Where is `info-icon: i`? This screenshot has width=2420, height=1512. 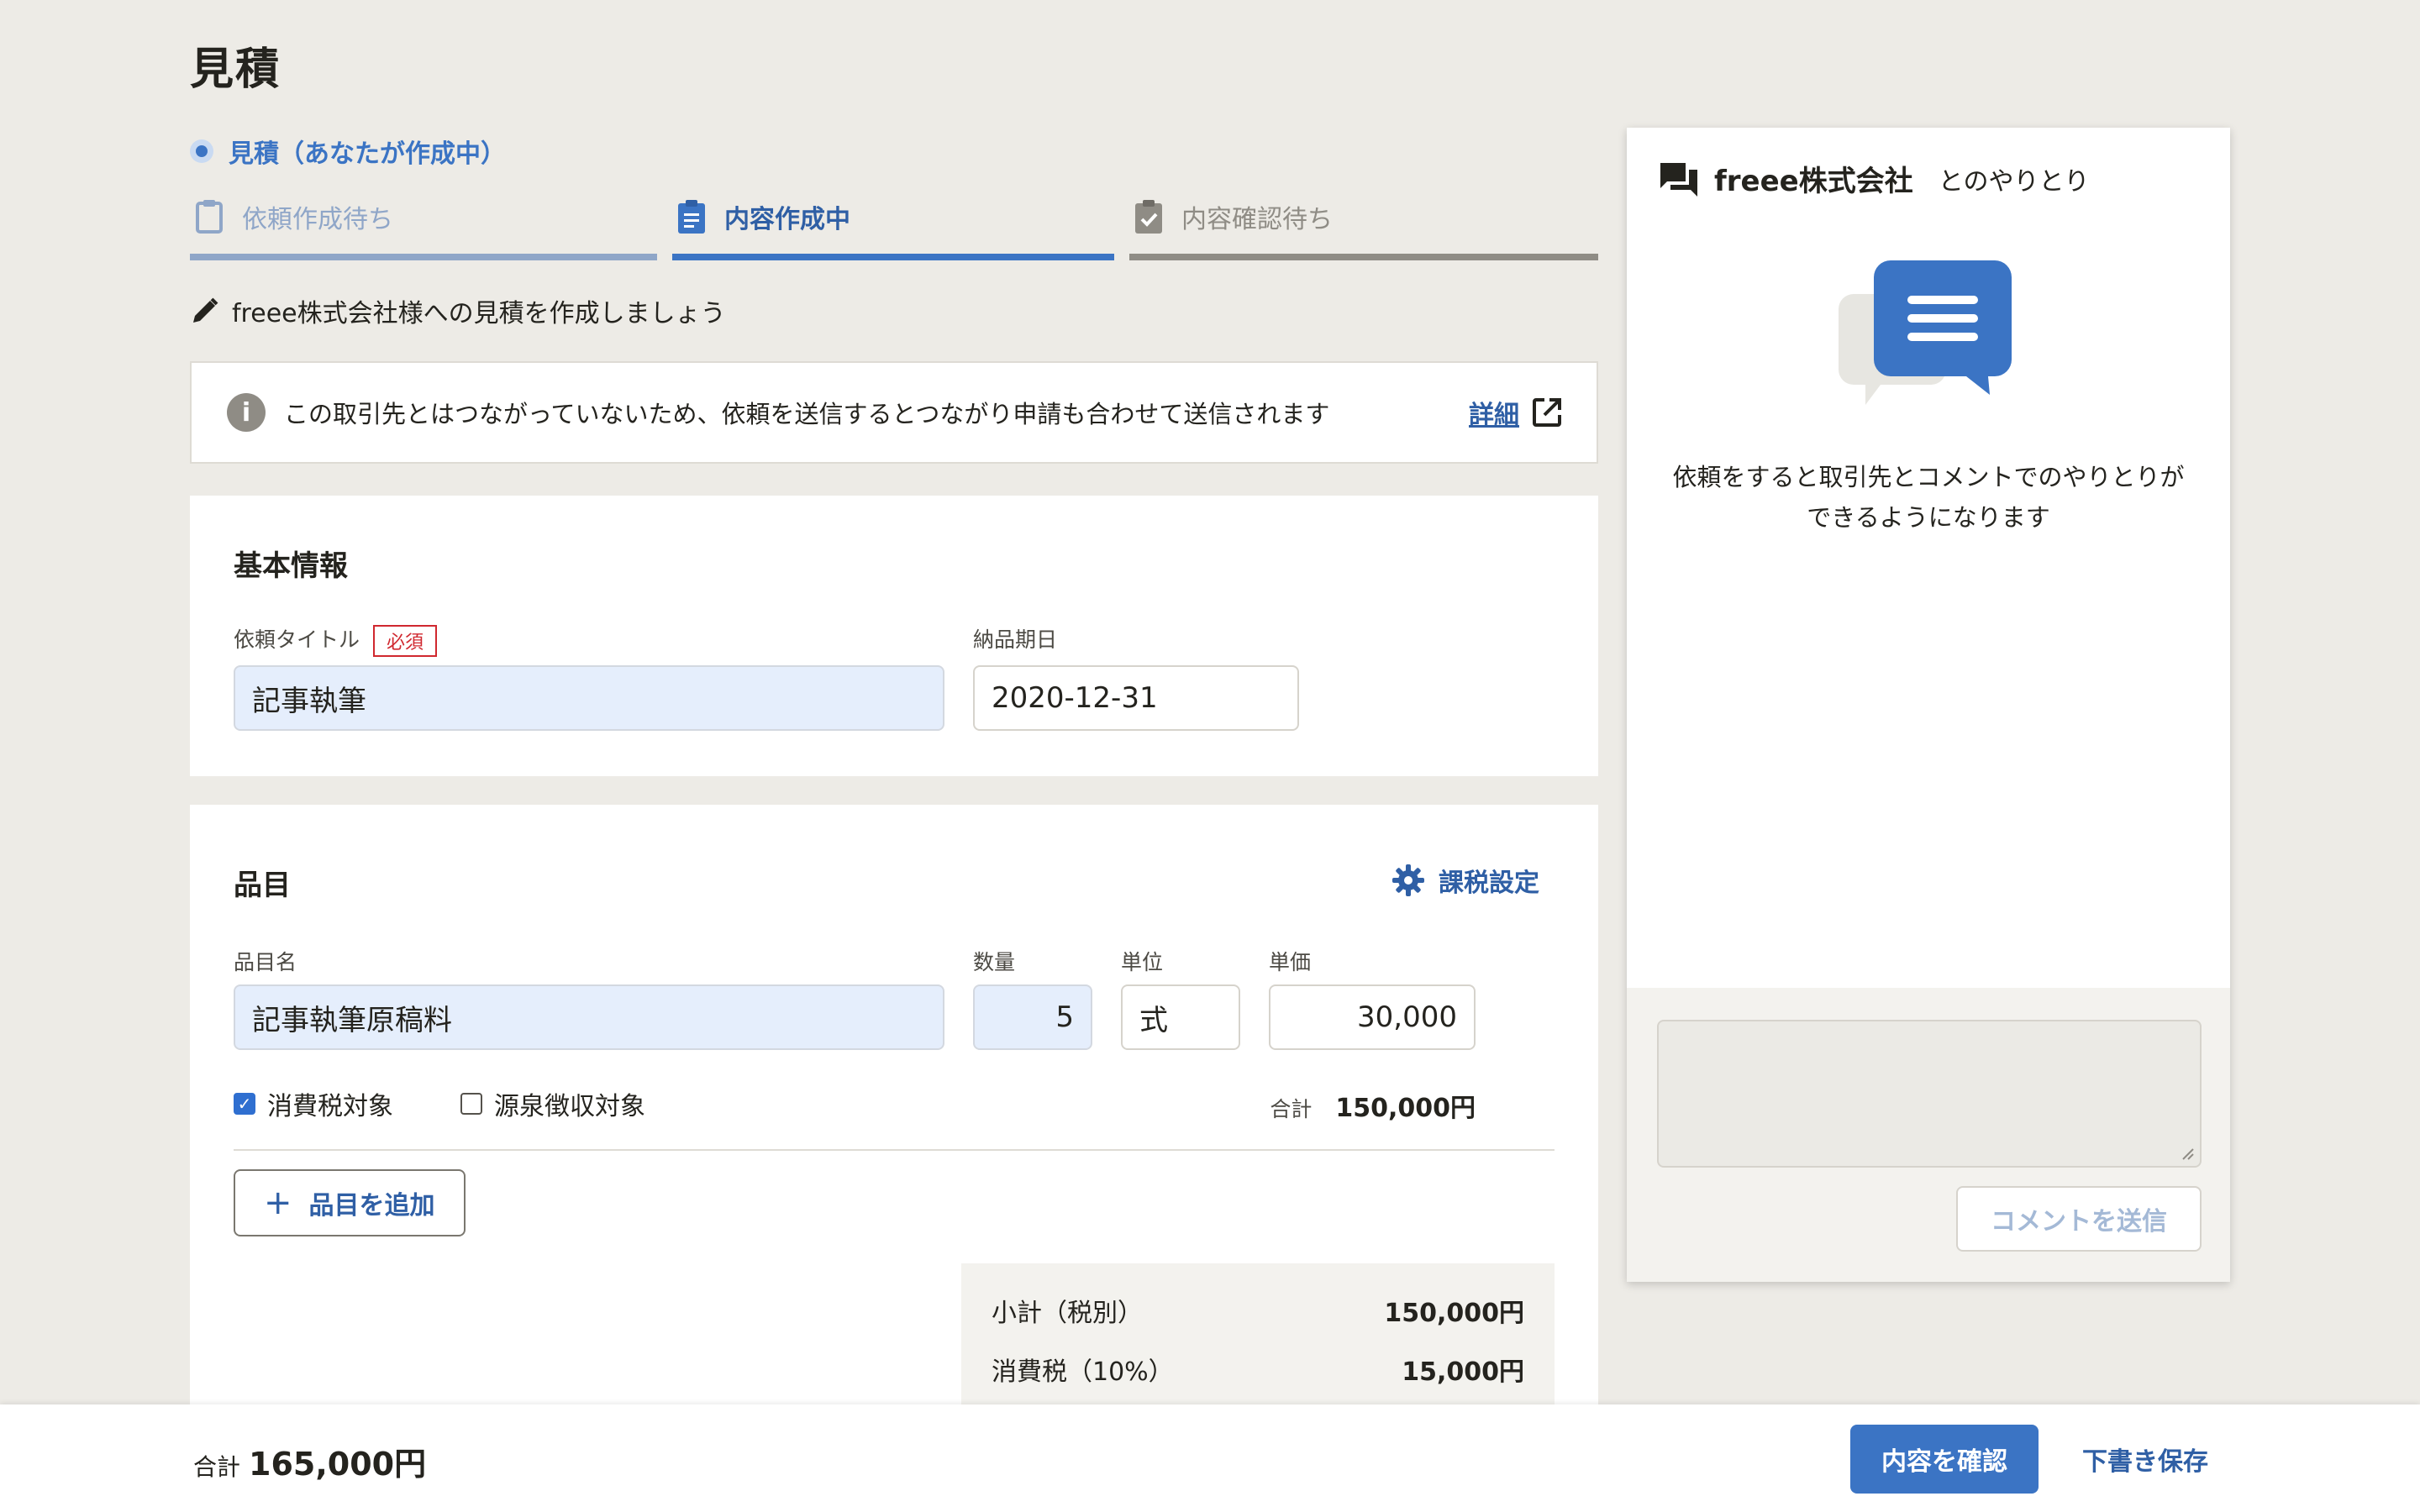 info-icon: i is located at coordinates (247, 412).